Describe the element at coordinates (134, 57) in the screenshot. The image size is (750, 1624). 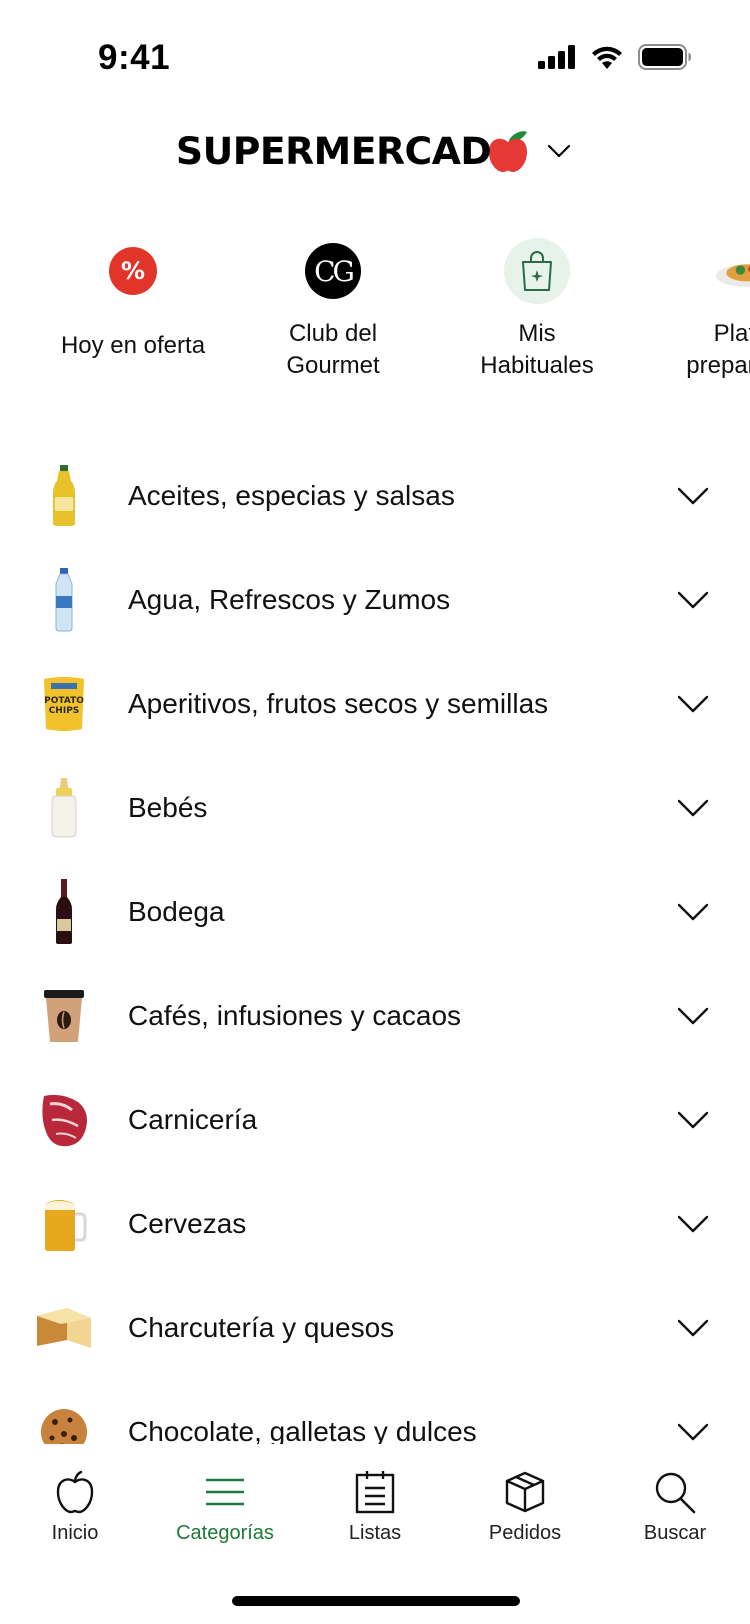
I see `status-time: 9:41` at that location.